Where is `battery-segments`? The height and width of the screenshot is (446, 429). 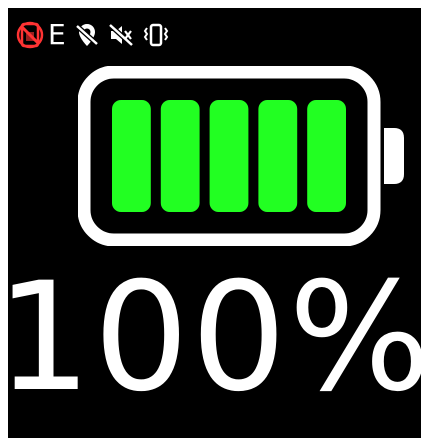
battery-segments is located at coordinates (229, 156).